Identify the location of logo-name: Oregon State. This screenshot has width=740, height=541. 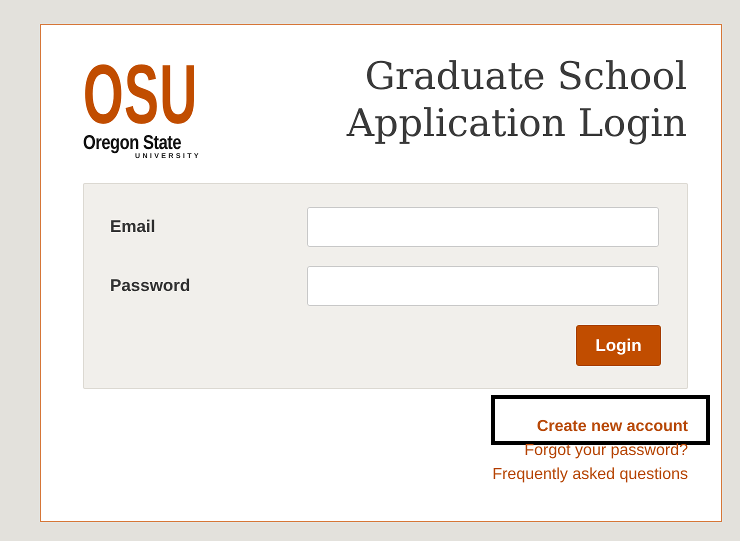
(132, 143).